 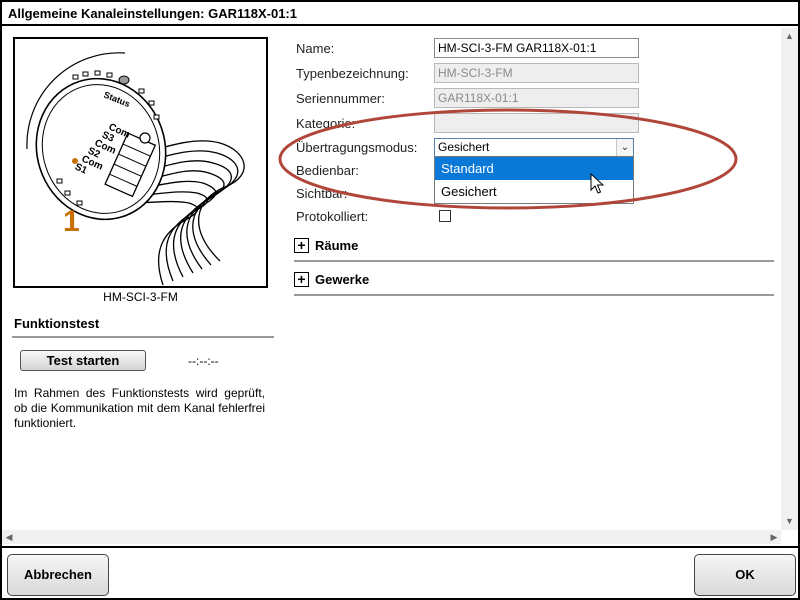 I want to click on expander-trades-label: Gewerke, so click(x=342, y=279).